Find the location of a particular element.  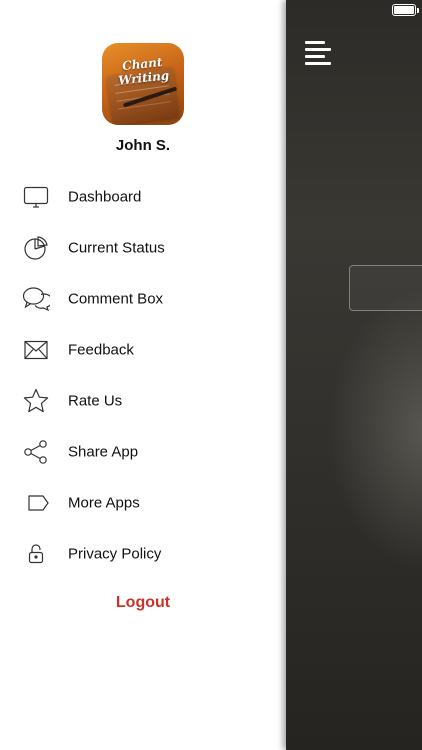

lock-icon is located at coordinates (36, 554).